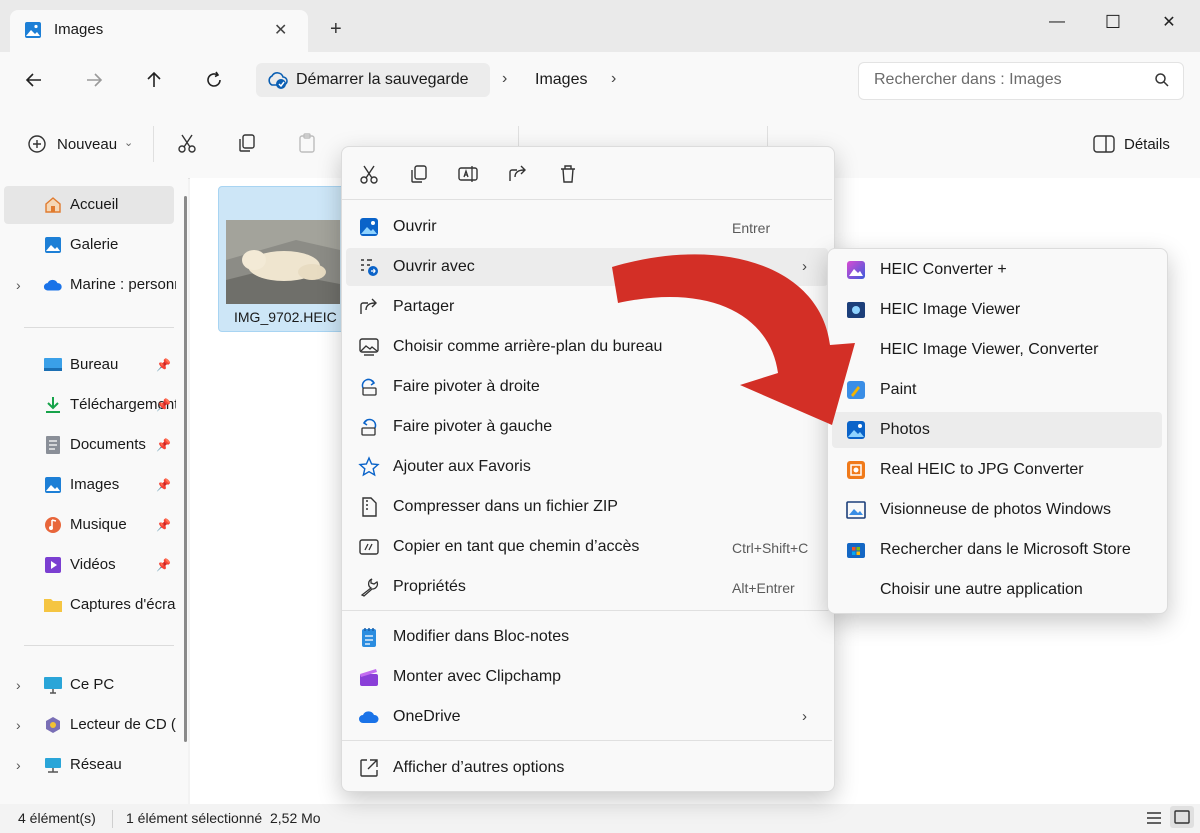  I want to click on rotate-right-icon, so click(369, 387).